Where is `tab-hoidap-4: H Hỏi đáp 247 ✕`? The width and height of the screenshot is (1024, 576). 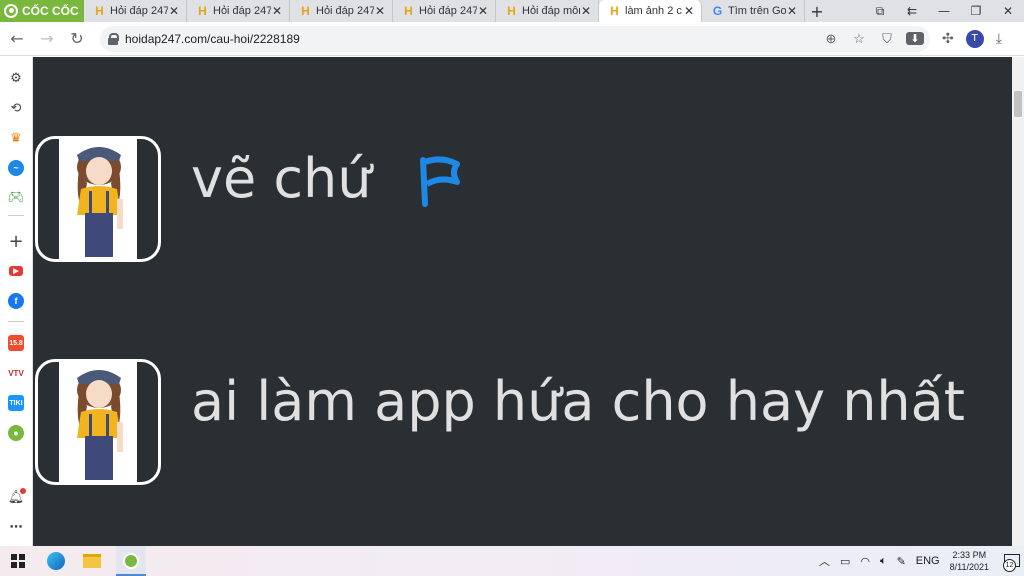
tab-hoidap-4: H Hỏi đáp 247 ✕ is located at coordinates (444, 11).